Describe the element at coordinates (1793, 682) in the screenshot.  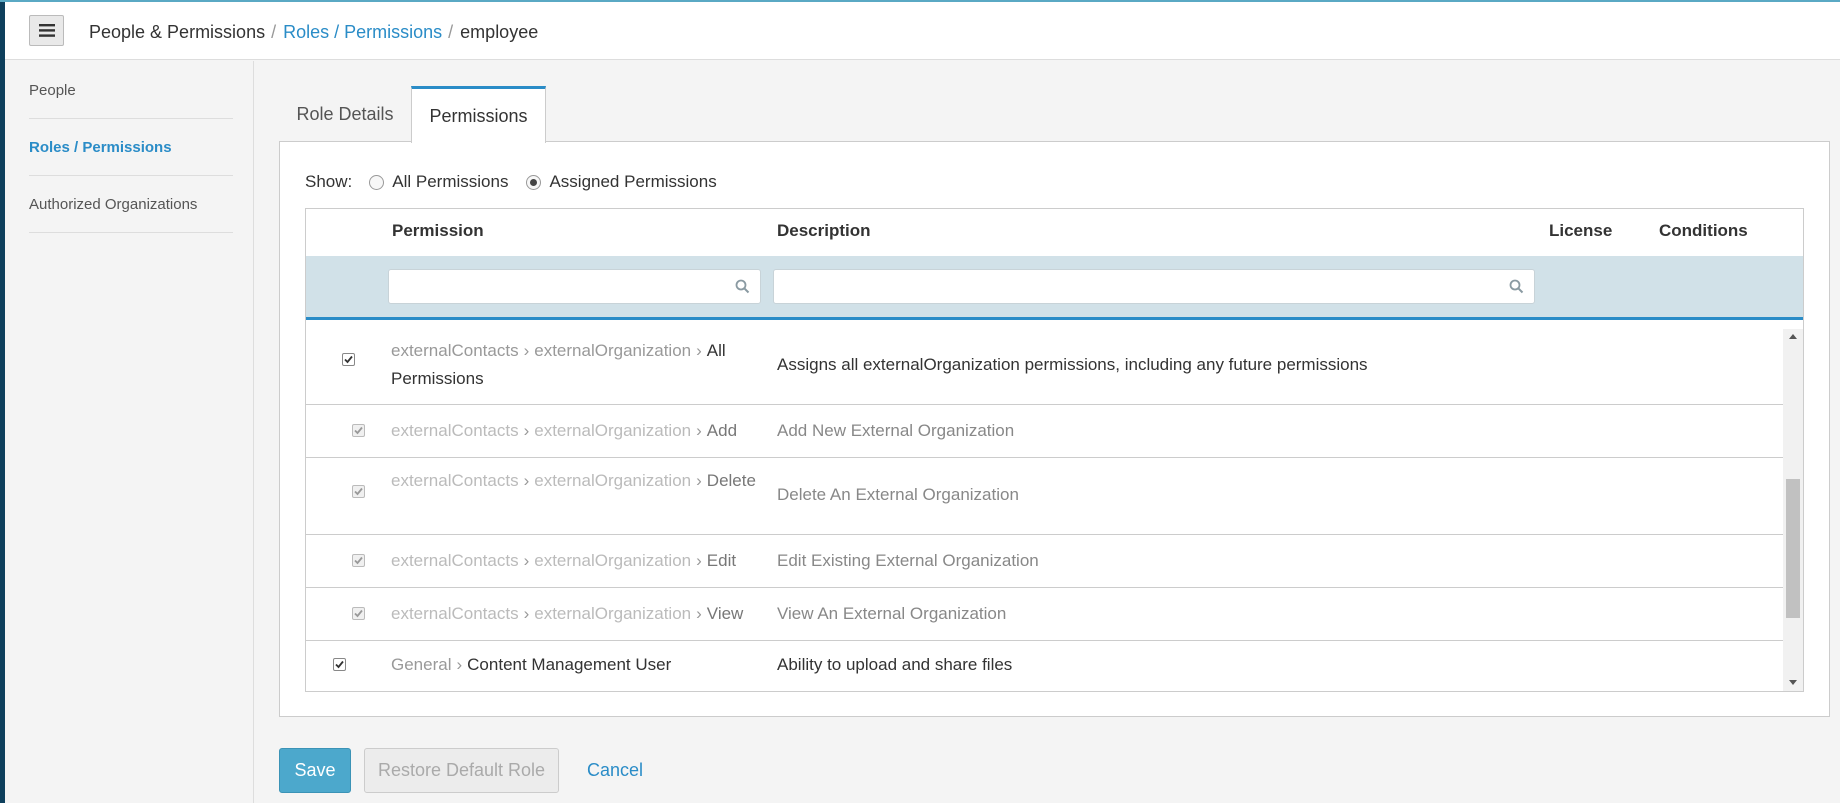
I see `scroll-down-arrow-icon` at that location.